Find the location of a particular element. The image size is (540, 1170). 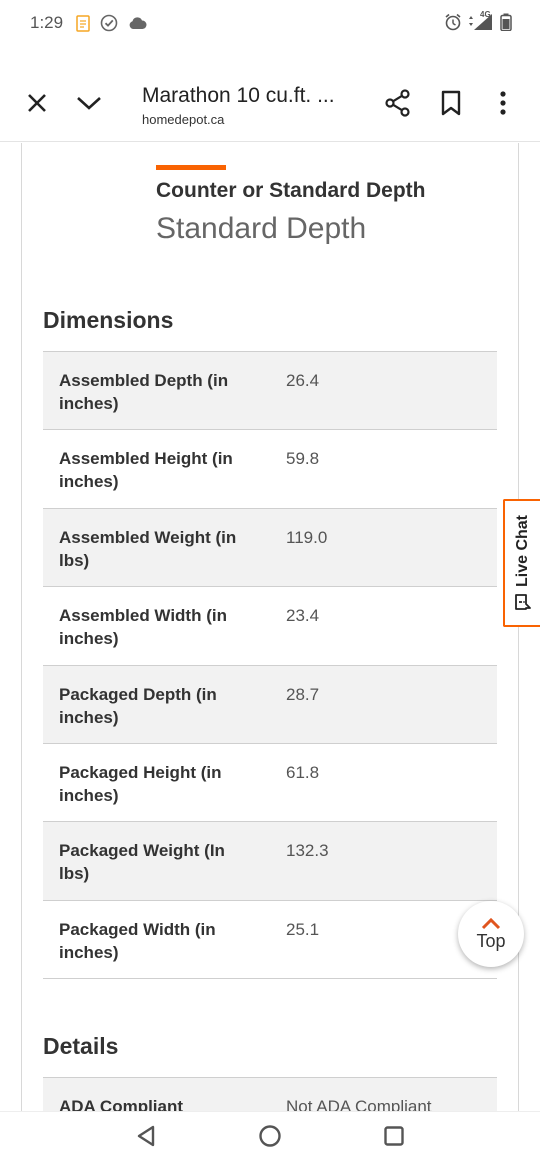

table-row: Assembled Weight (in lbs) 119.0 is located at coordinates (270, 548).